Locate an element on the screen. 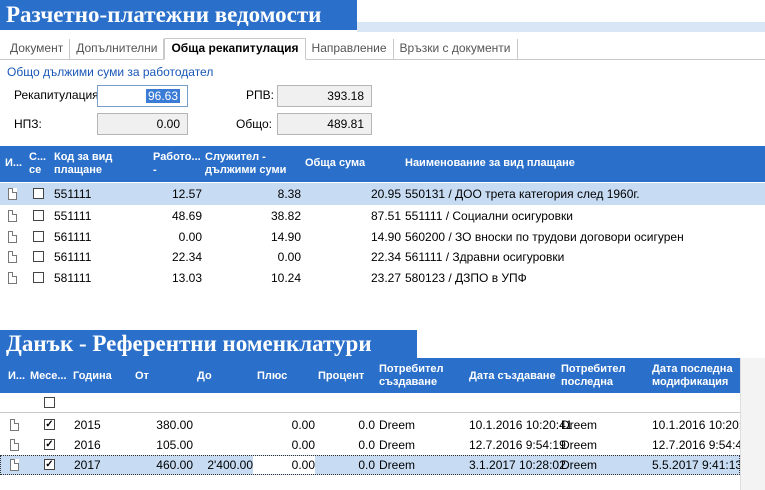 The width and height of the screenshot is (765, 490). payment-name: 551111 / Социални осигуровки is located at coordinates (489, 216).